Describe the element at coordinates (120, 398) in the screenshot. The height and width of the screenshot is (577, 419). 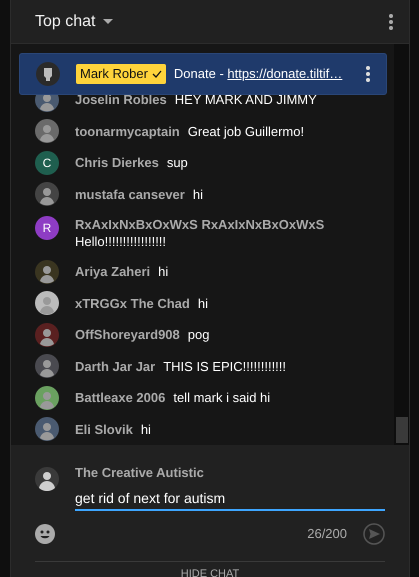
I see `author-name: Battleaxe 2006` at that location.